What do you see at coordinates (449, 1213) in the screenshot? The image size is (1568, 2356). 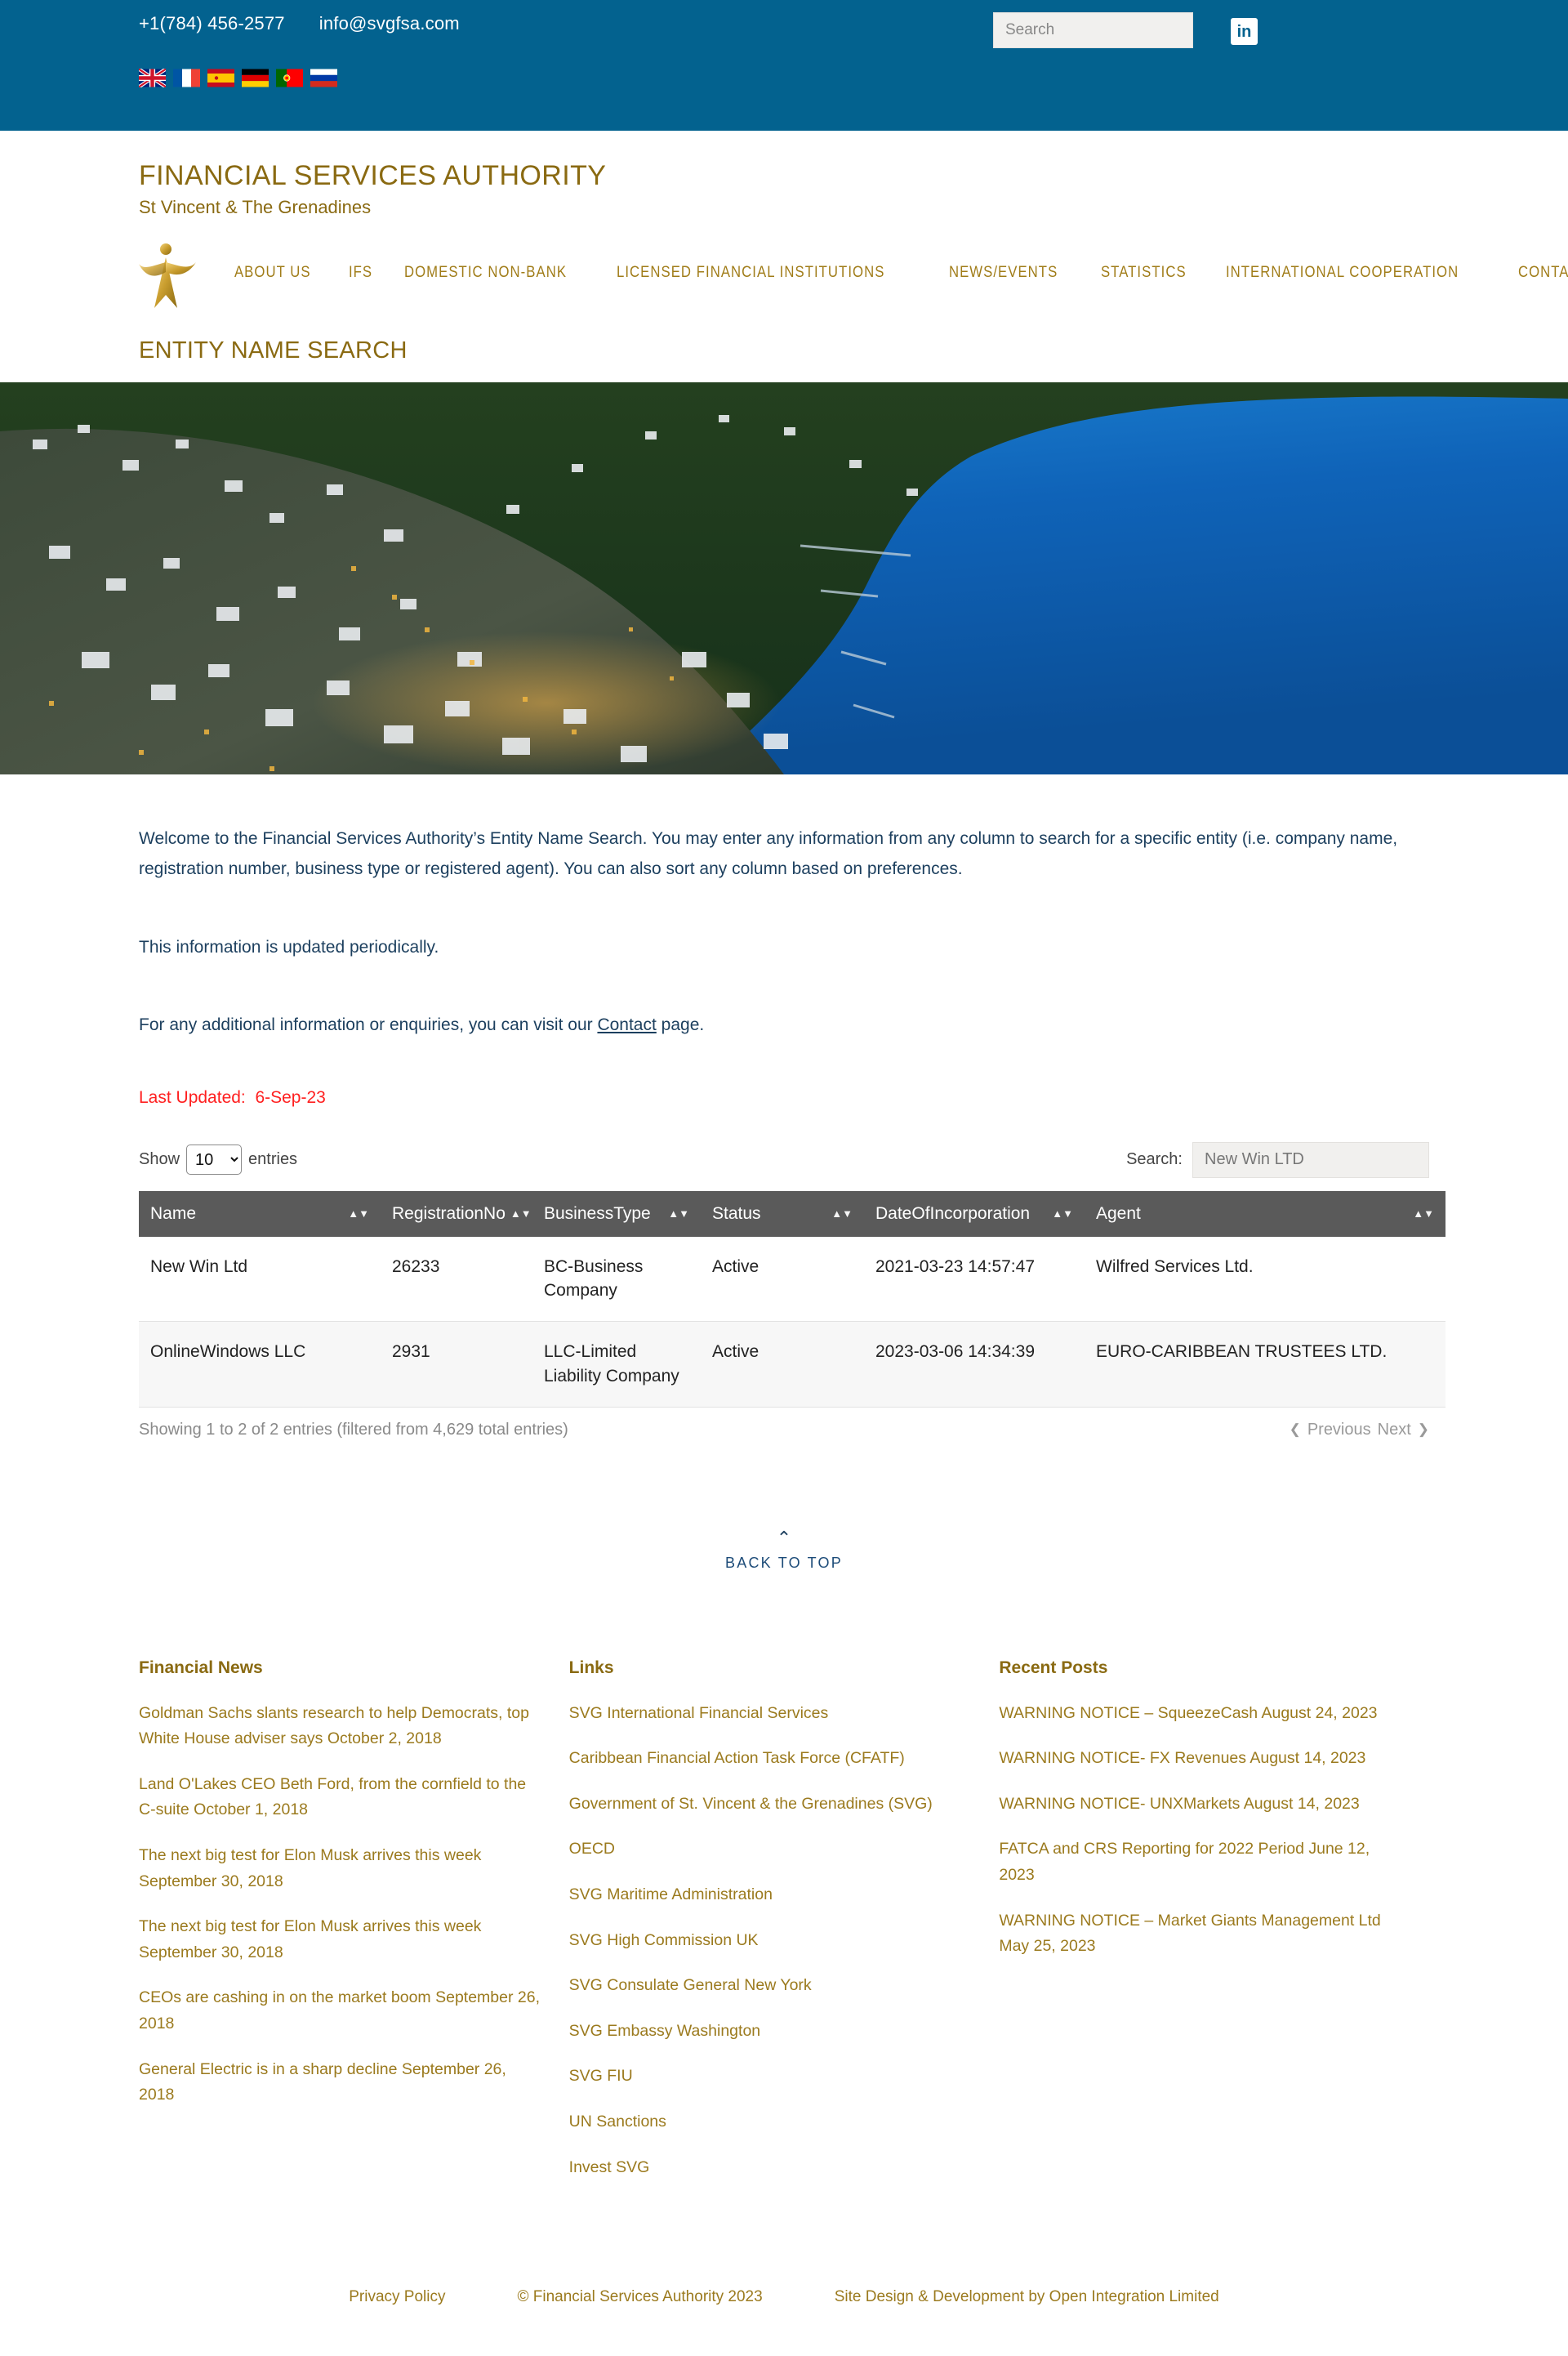 I see `column-label-registrationno: RegistrationNo` at bounding box center [449, 1213].